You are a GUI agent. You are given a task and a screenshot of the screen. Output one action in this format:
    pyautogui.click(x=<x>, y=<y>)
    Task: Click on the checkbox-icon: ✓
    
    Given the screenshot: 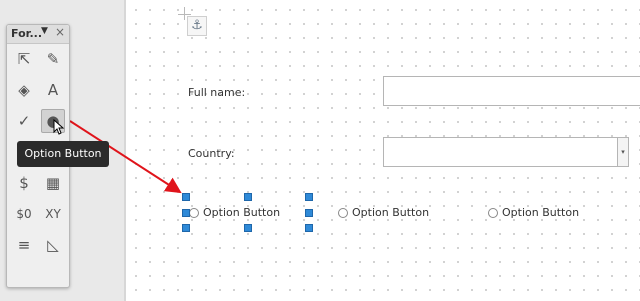 What is the action you would take?
    pyautogui.click(x=24, y=121)
    